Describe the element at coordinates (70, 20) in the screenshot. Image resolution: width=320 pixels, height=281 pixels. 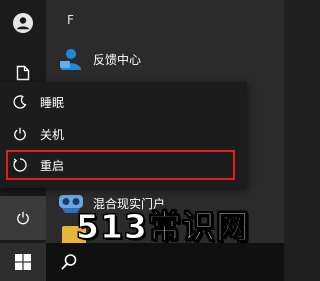
I see `app-group-letter: F` at that location.